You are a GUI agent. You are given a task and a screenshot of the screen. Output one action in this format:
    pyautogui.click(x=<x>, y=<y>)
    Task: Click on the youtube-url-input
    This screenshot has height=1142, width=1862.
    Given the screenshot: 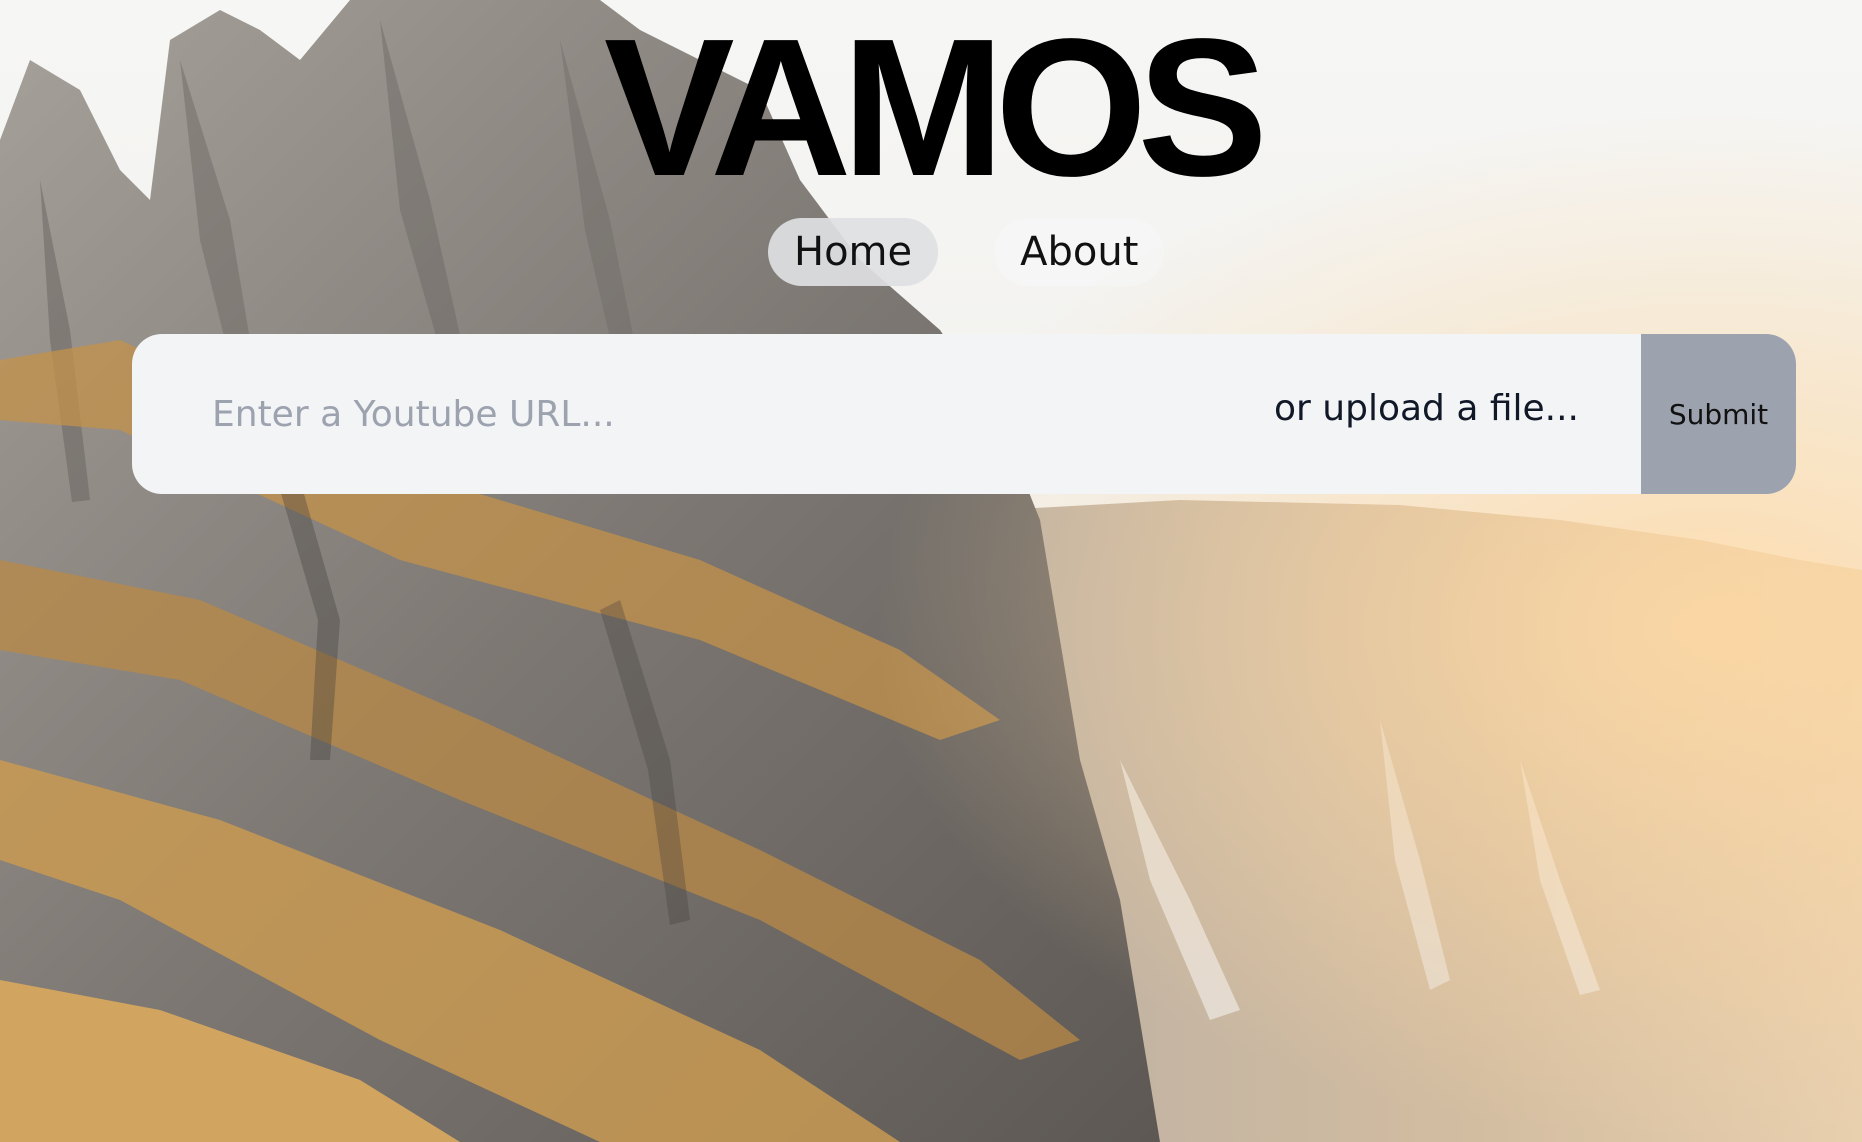 What is the action you would take?
    pyautogui.click(x=712, y=414)
    